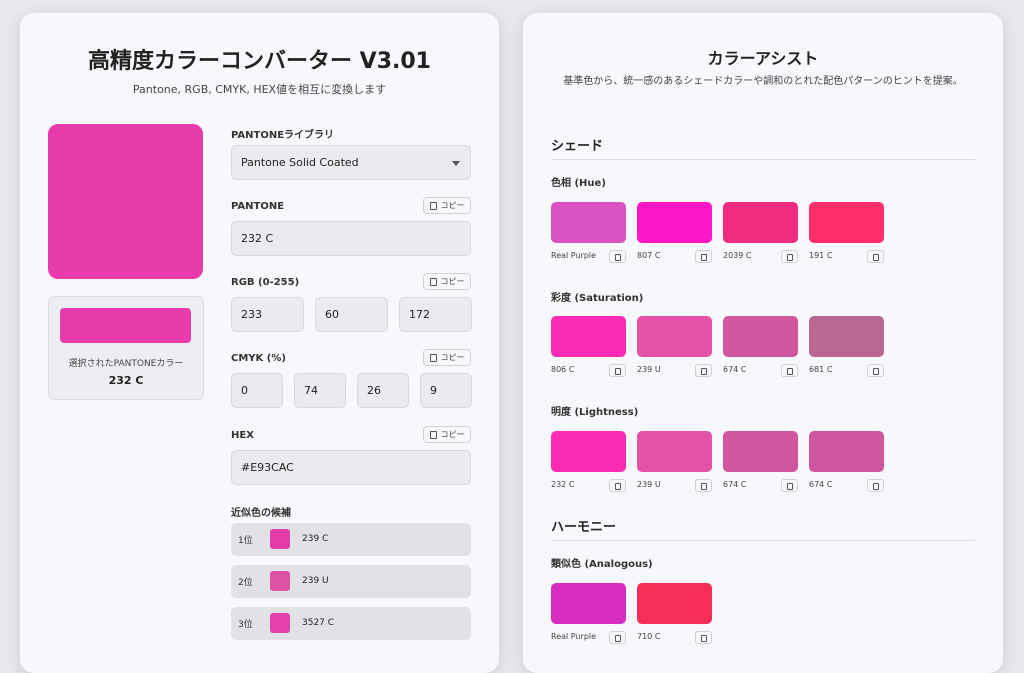 This screenshot has height=673, width=1024. I want to click on selected-color-card: 選択されたPANTONEカラー 232 C, so click(126, 348).